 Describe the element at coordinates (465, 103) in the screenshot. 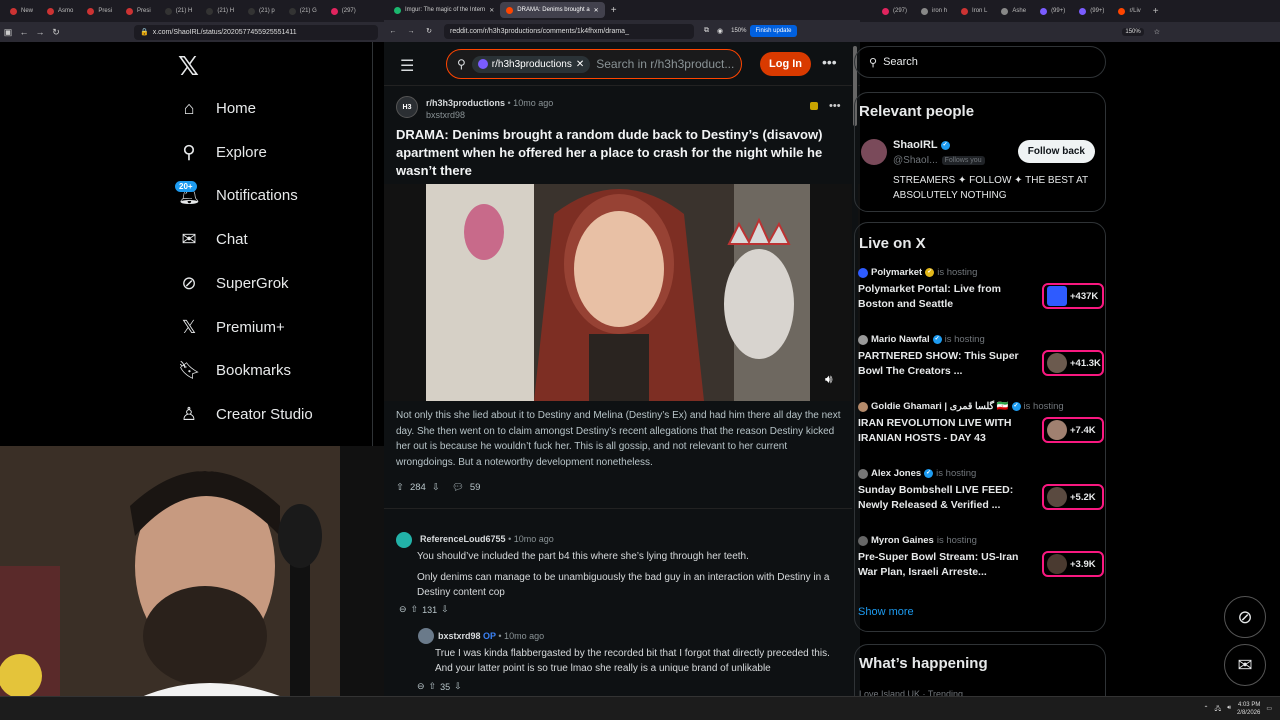

I see `subreddit-link: r/h3h3productions` at that location.